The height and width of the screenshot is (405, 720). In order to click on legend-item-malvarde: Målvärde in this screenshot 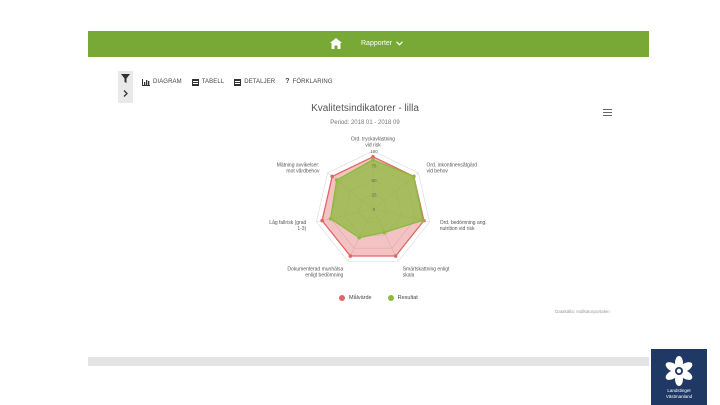, I will do `click(355, 298)`.